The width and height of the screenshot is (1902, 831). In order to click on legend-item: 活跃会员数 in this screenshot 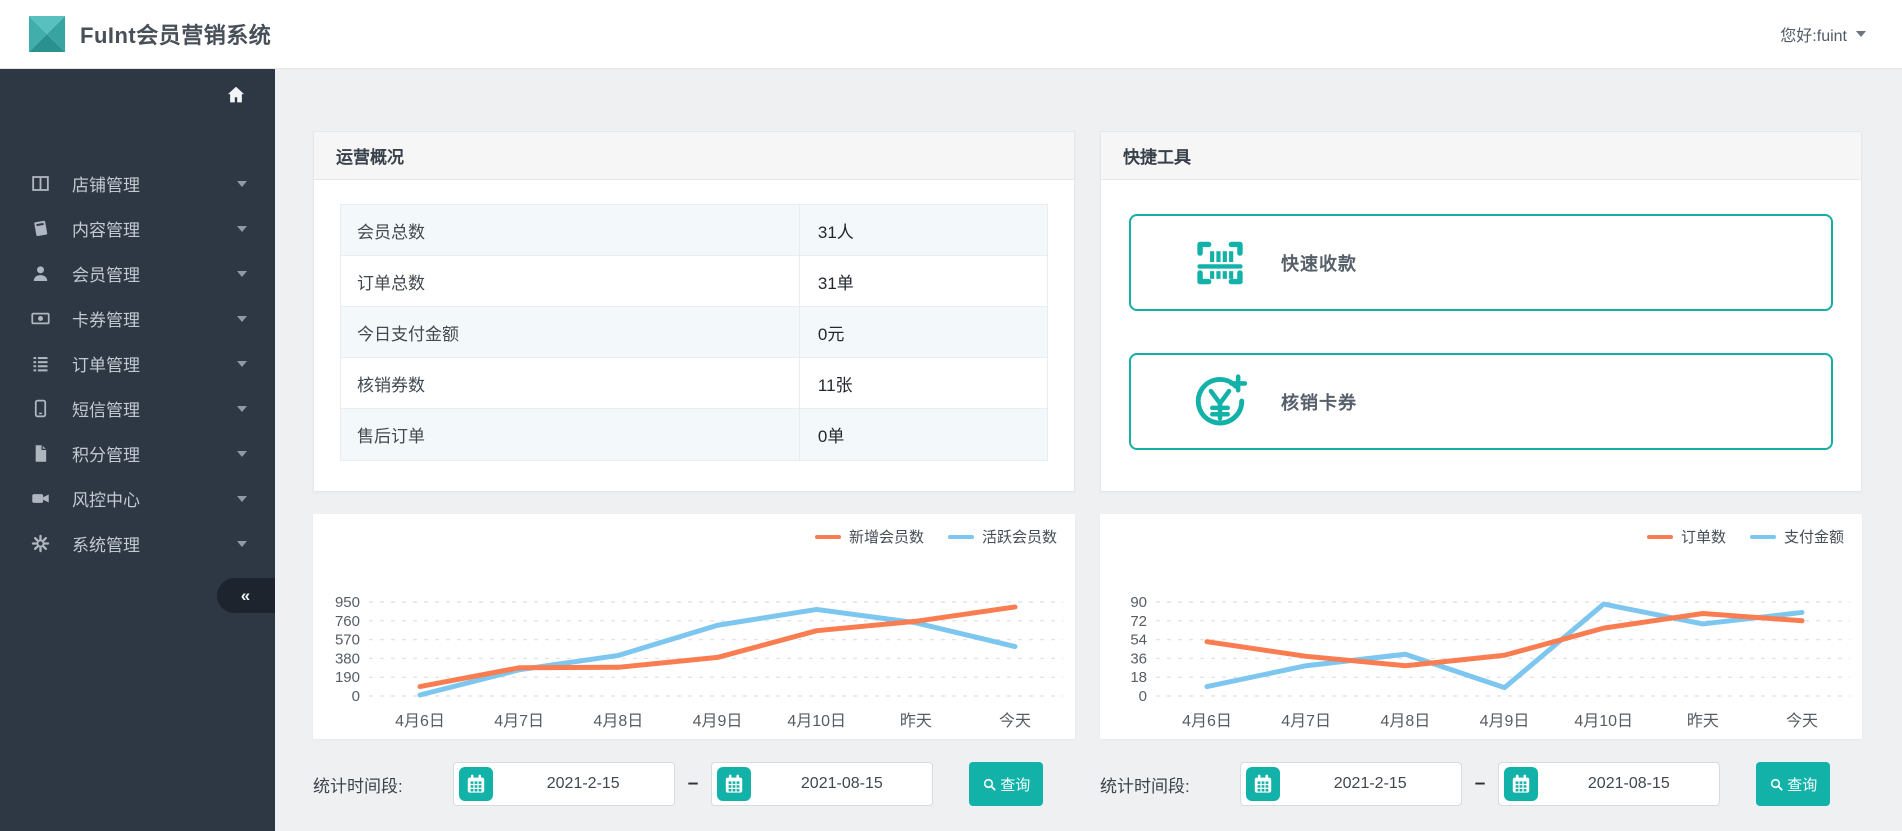, I will do `click(1002, 537)`.